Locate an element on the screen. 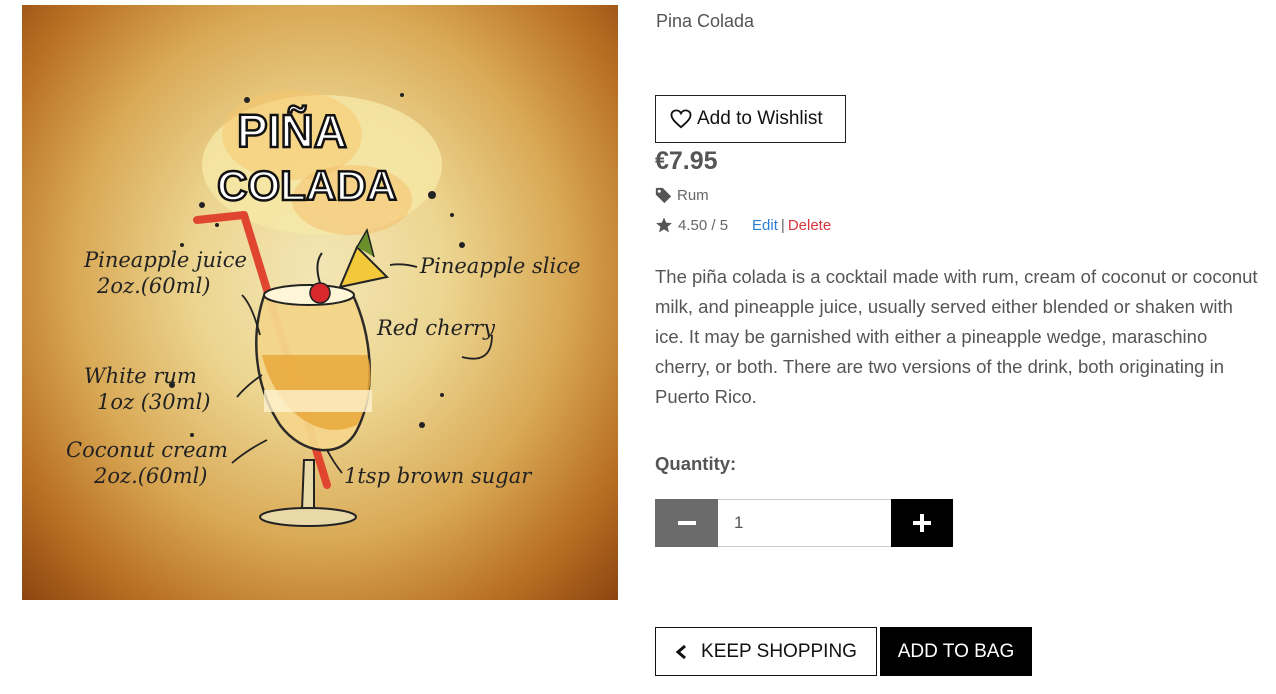  delete-link: Delete is located at coordinates (809, 225).